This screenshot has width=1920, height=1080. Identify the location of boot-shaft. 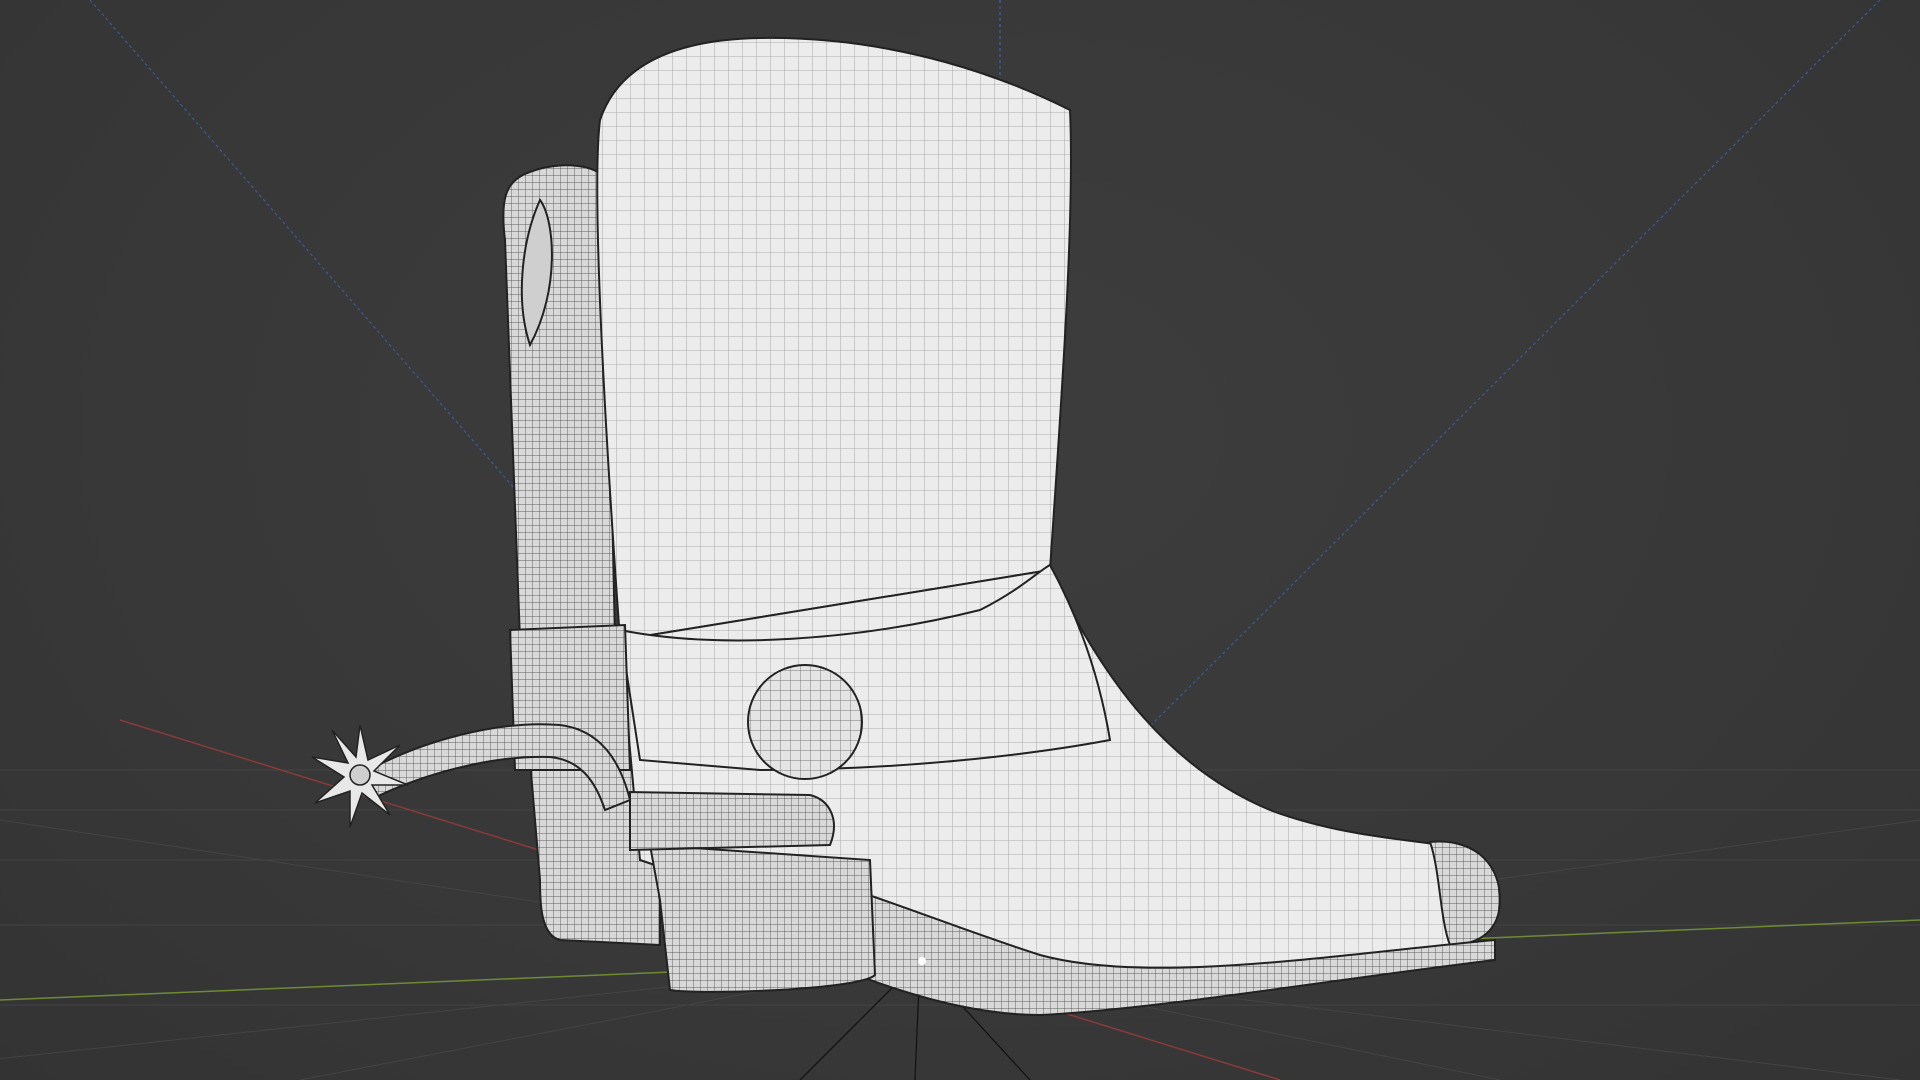
(834, 339).